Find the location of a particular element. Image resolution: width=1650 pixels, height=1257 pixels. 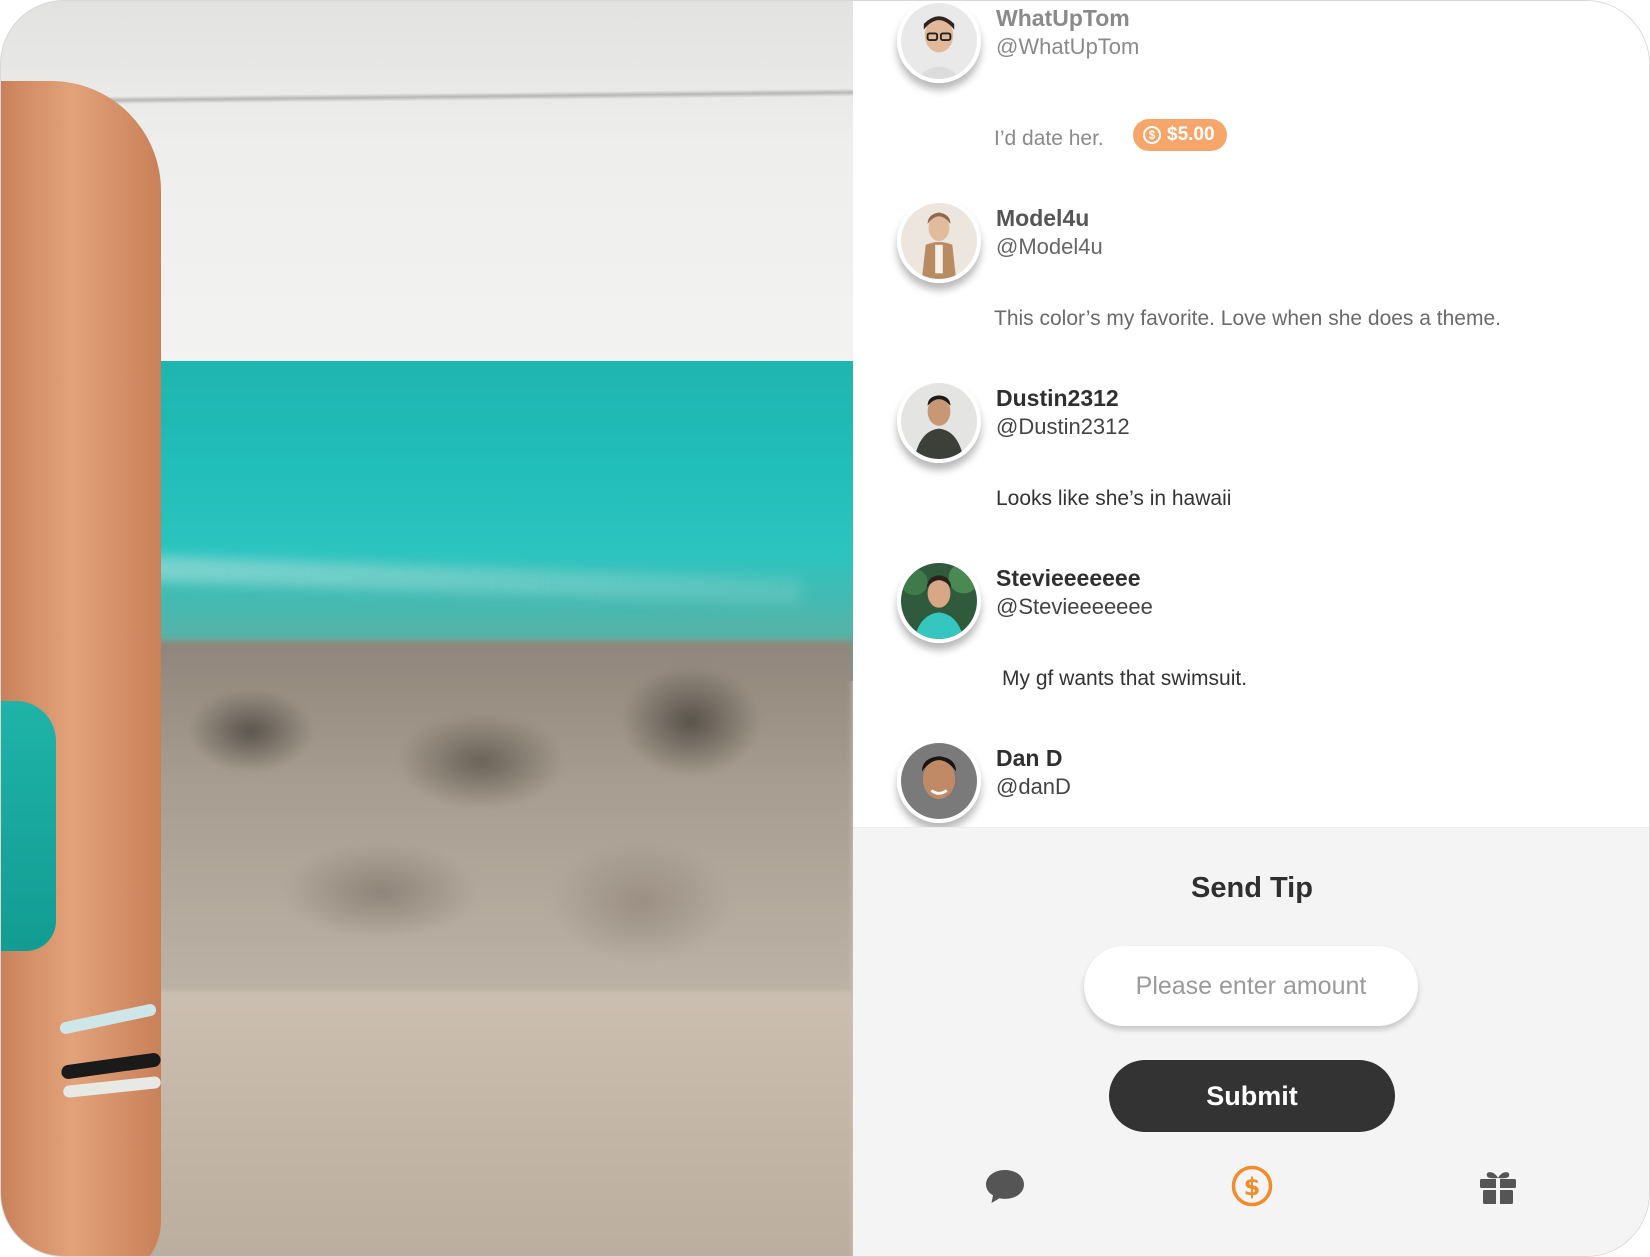

comment-handle: @Model4u is located at coordinates (1049, 246).